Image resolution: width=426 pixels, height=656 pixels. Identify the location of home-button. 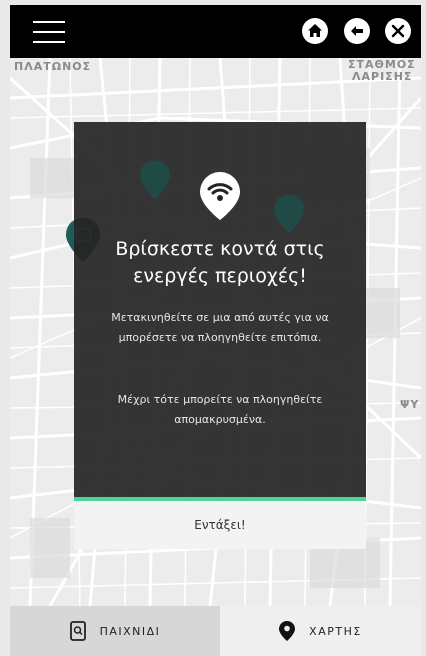
(315, 31).